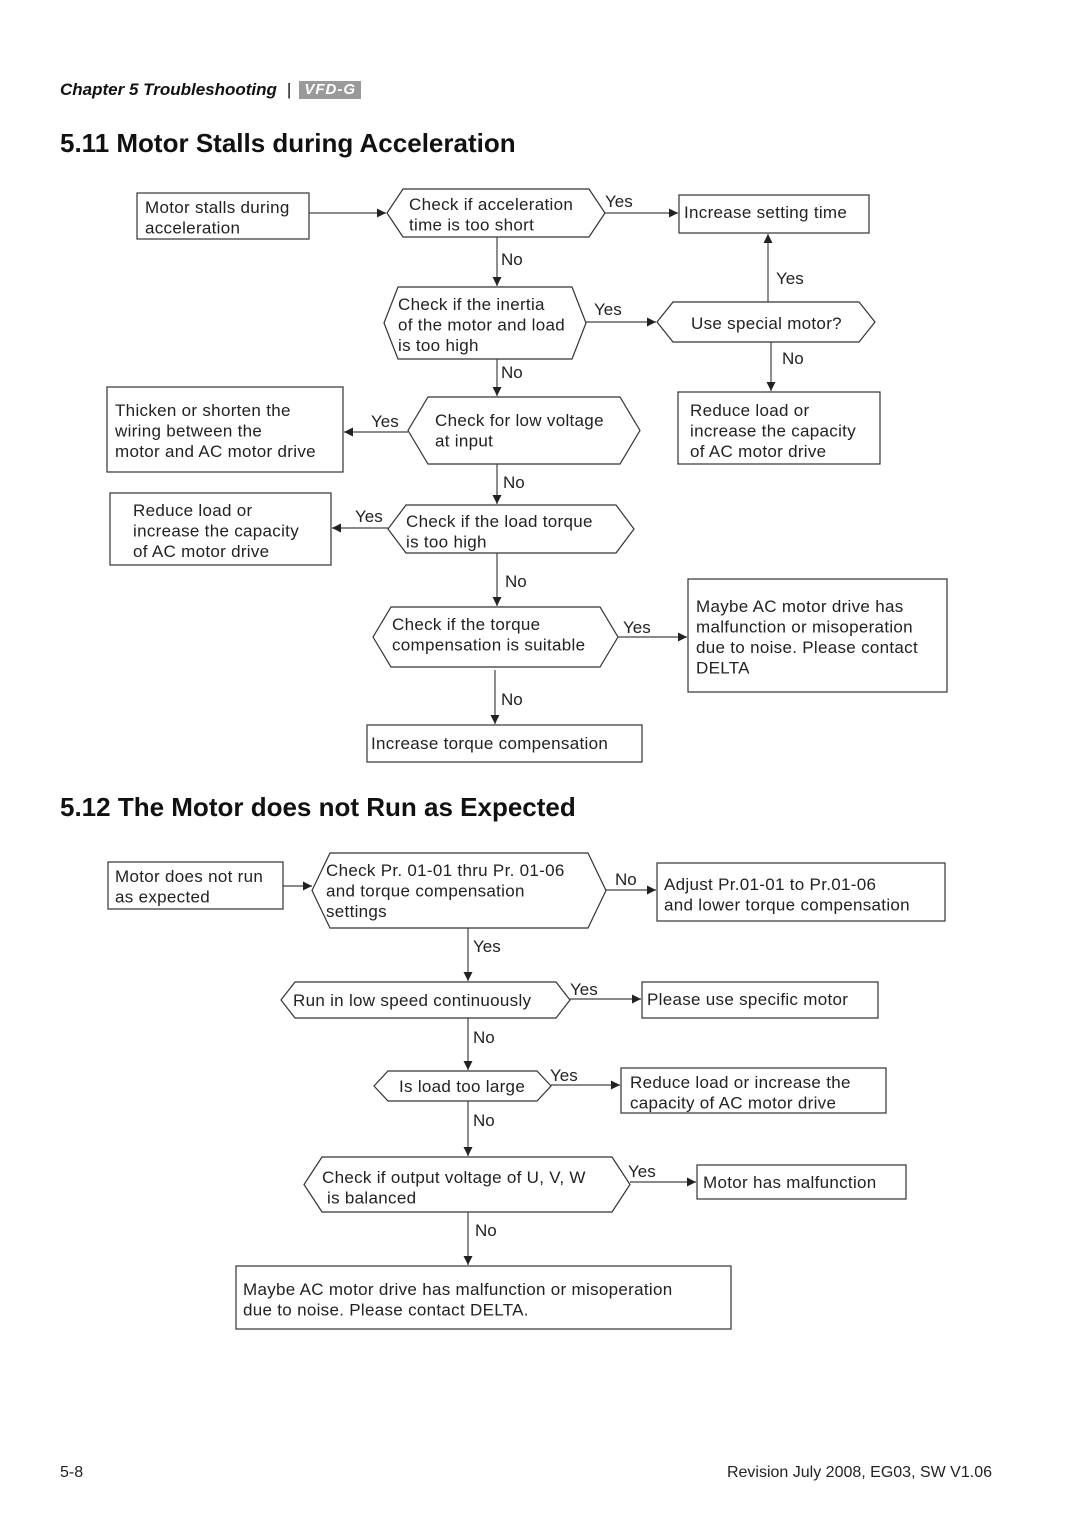 This screenshot has width=1080, height=1534. I want to click on s2-check-pr-line: settings, so click(356, 911).